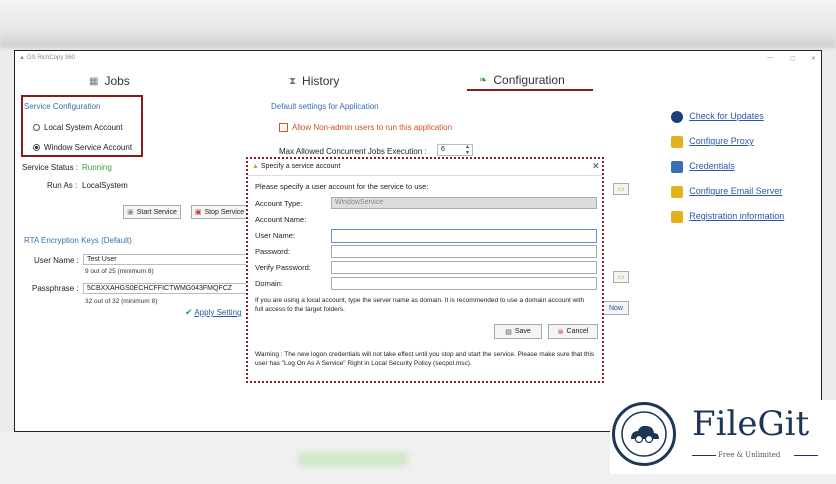  I want to click on dialog-close-icon: ✕, so click(596, 166).